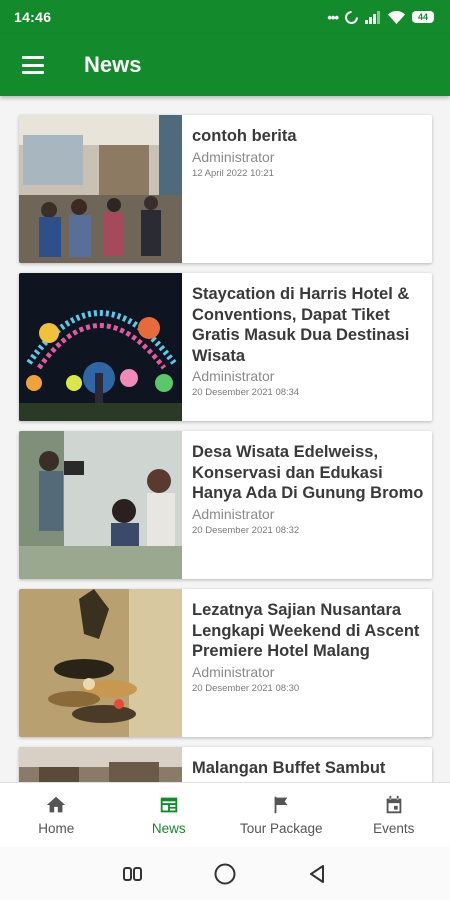  Describe the element at coordinates (423, 17) in the screenshot. I see `battery-icon: 44` at that location.